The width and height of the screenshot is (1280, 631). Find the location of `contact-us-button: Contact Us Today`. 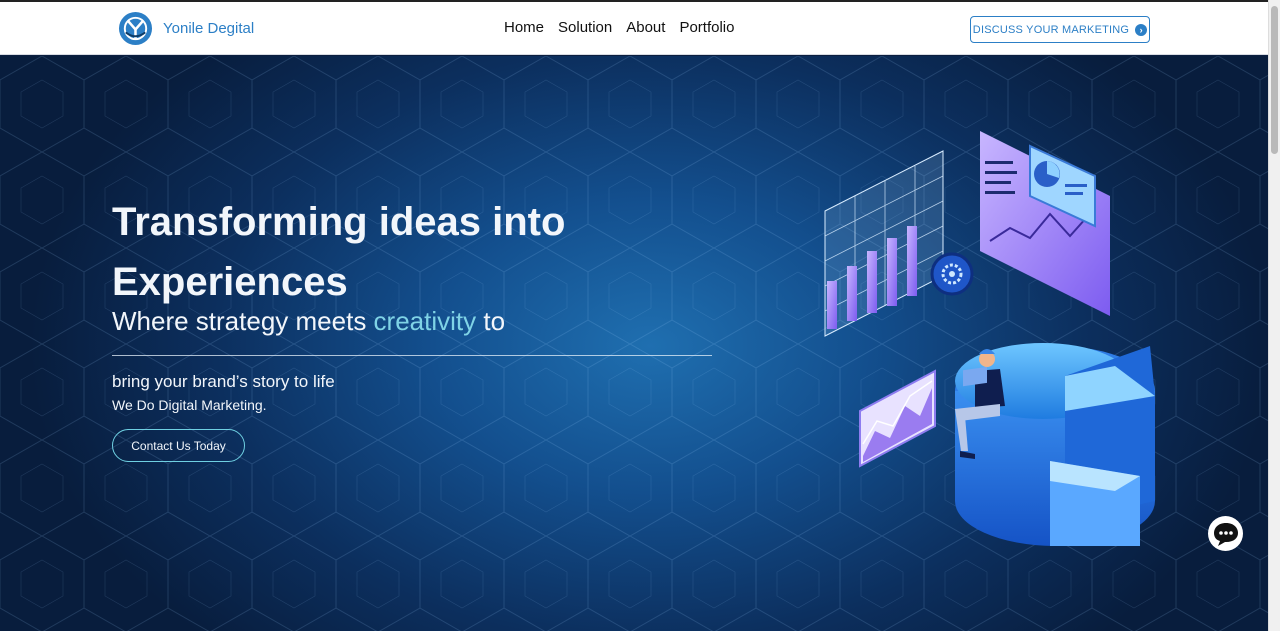

contact-us-button: Contact Us Today is located at coordinates (178, 445).